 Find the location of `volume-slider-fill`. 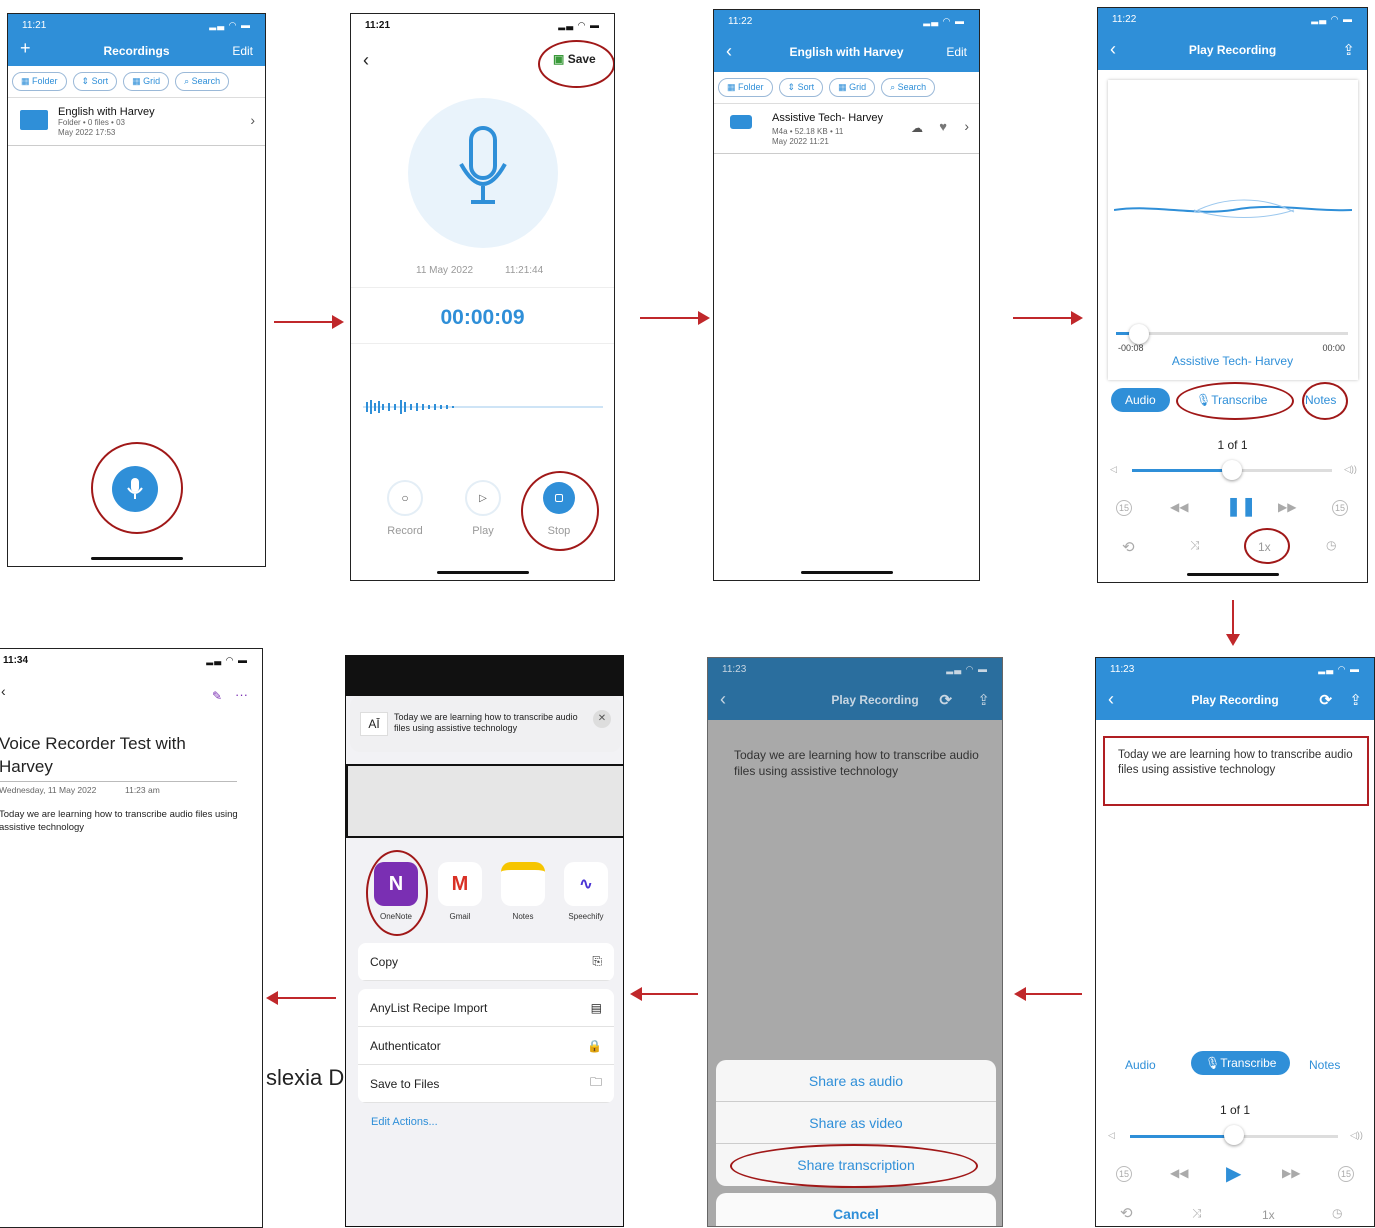

volume-slider-fill is located at coordinates (1182, 1136).